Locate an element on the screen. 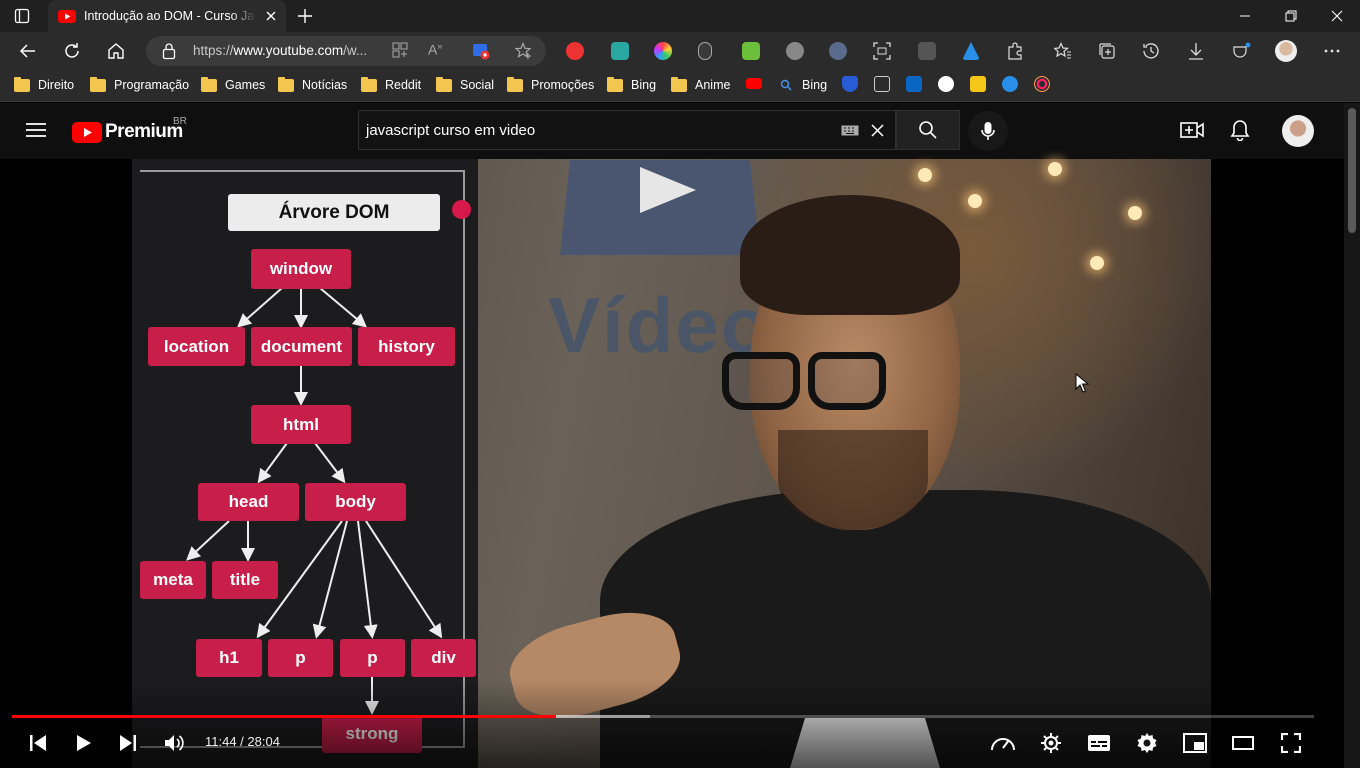 The width and height of the screenshot is (1360, 768). presenter-beard is located at coordinates (853, 480).